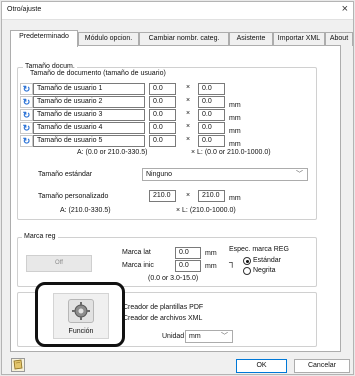 Image resolution: width=355 pixels, height=376 pixels. I want to click on custom-size-label: Tamaño personalizado, so click(73, 196).